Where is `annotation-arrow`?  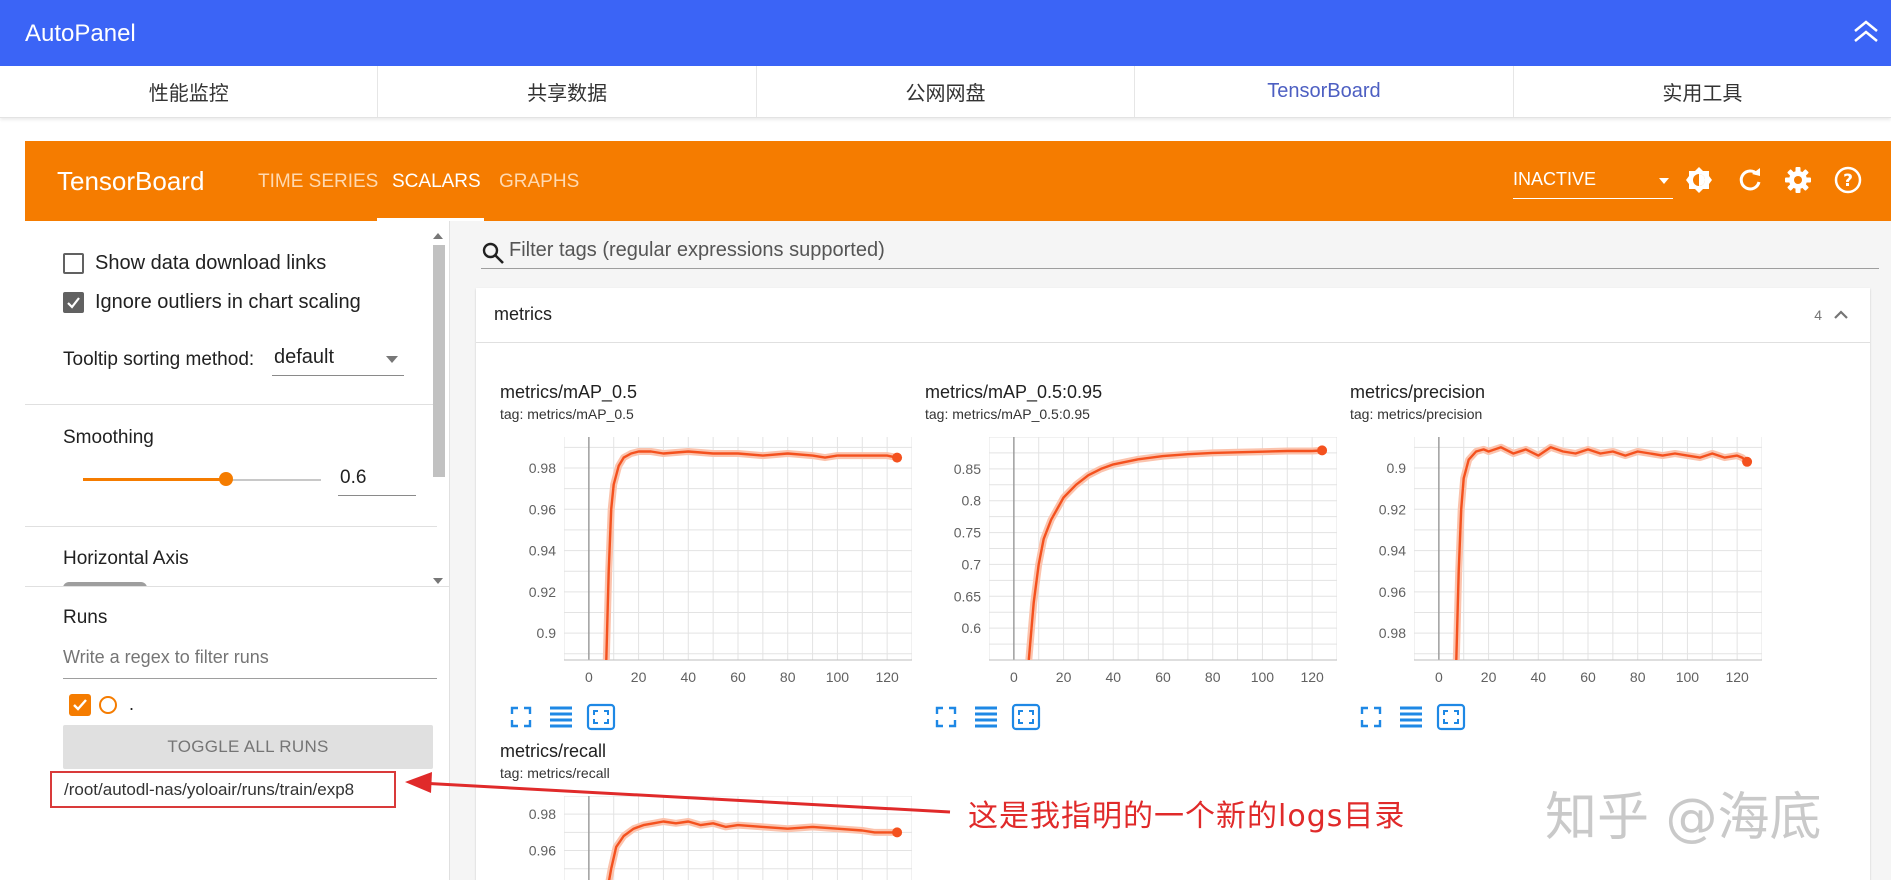 annotation-arrow is located at coordinates (678, 793).